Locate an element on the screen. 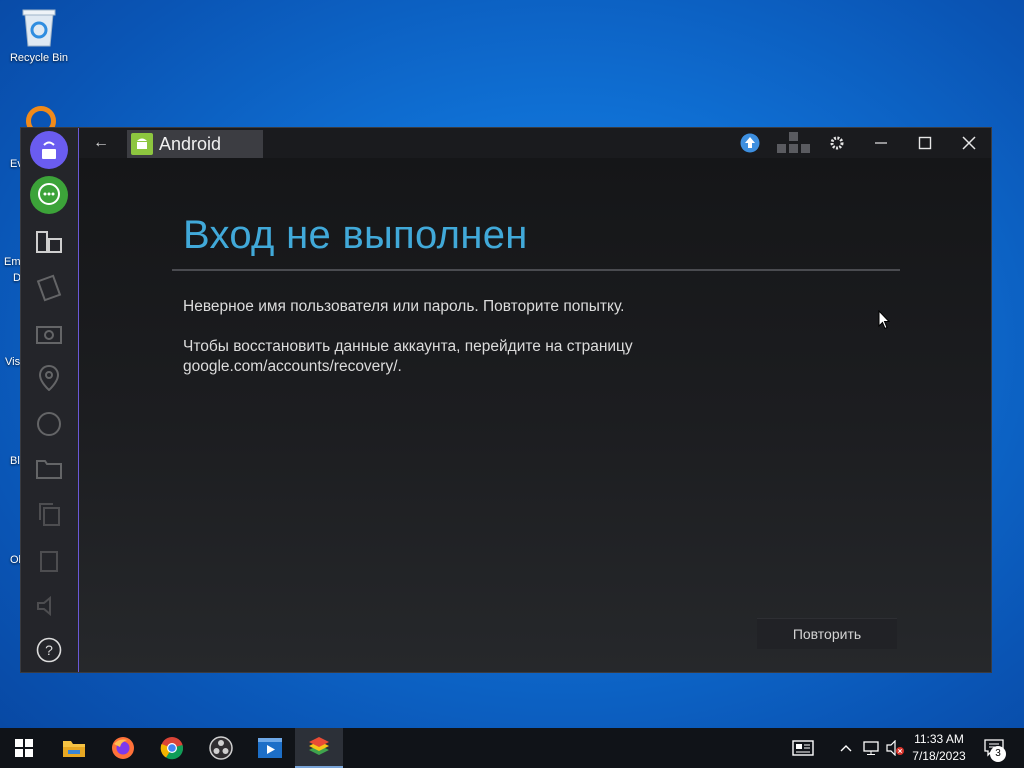 The height and width of the screenshot is (768, 1024). multi-instance-icon is located at coordinates (49, 242).